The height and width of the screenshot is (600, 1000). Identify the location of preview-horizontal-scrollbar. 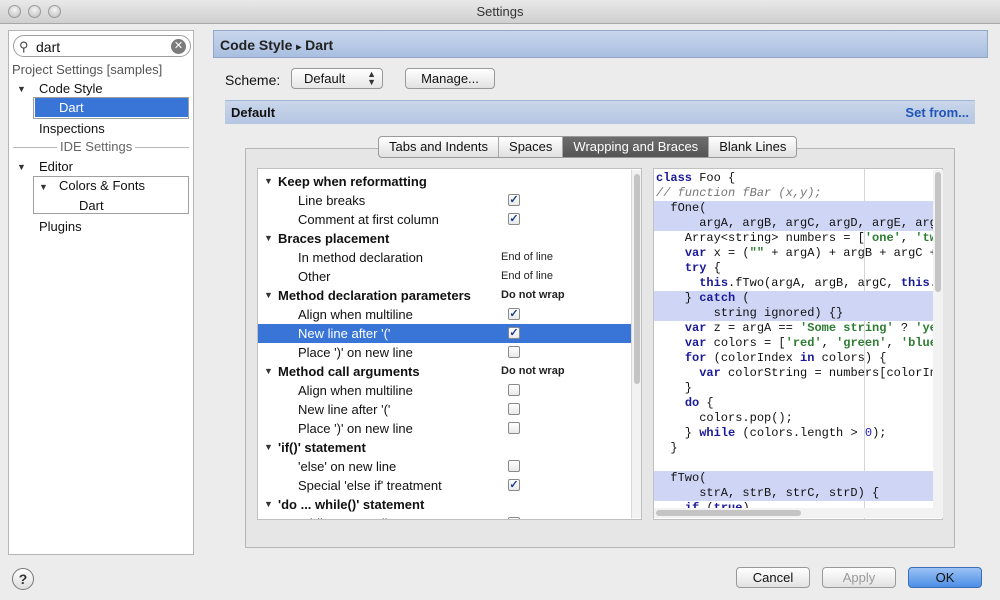
(793, 513).